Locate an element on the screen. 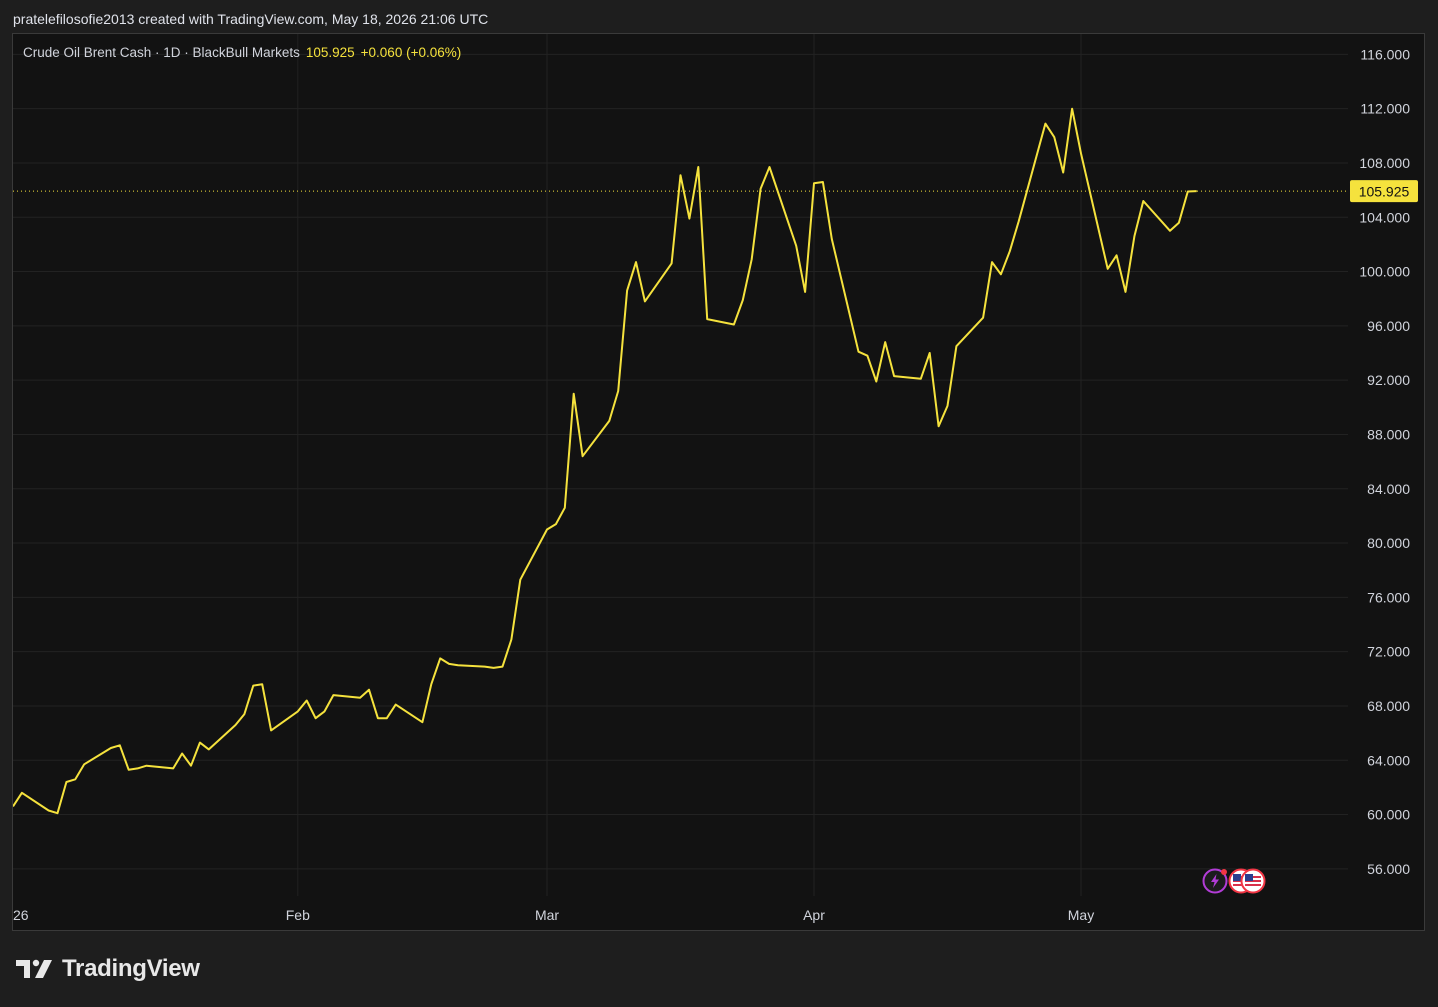  event-icons is located at coordinates (1234, 881).